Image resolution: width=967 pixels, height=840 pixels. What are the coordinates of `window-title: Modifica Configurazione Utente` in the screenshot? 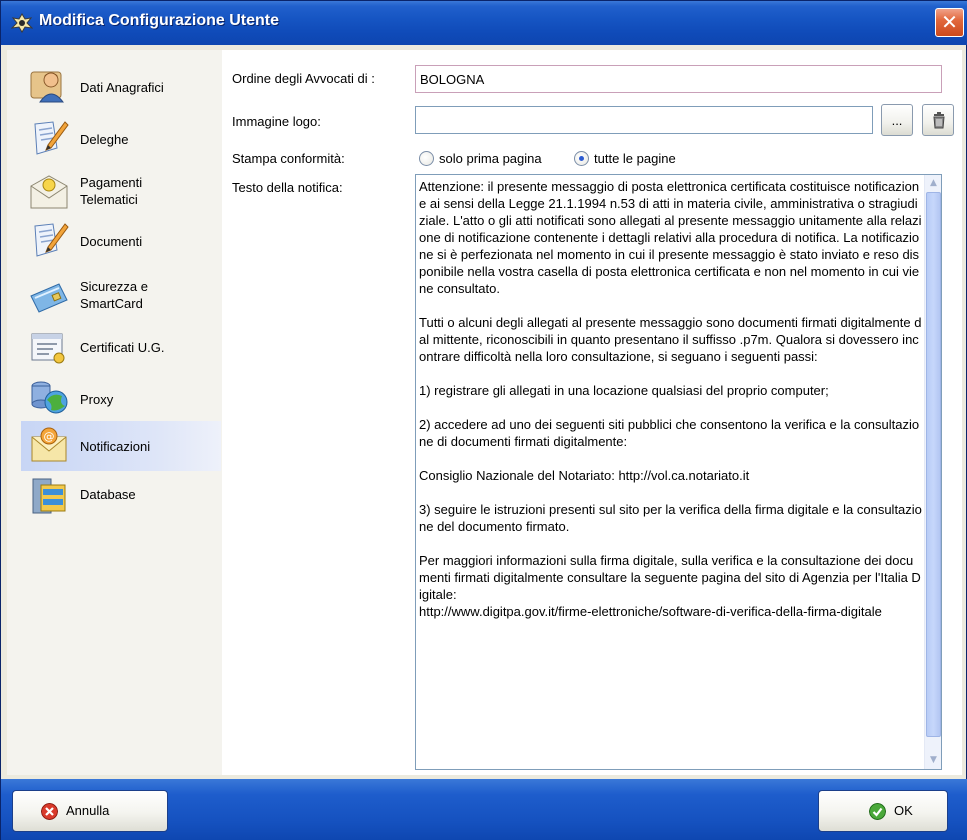 It's located at (159, 20).